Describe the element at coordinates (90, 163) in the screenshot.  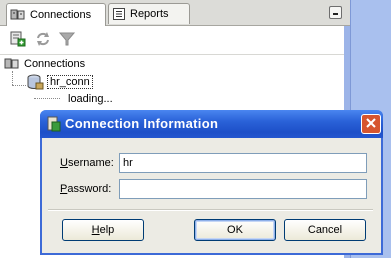
I see `username-label-rest: sername:` at that location.